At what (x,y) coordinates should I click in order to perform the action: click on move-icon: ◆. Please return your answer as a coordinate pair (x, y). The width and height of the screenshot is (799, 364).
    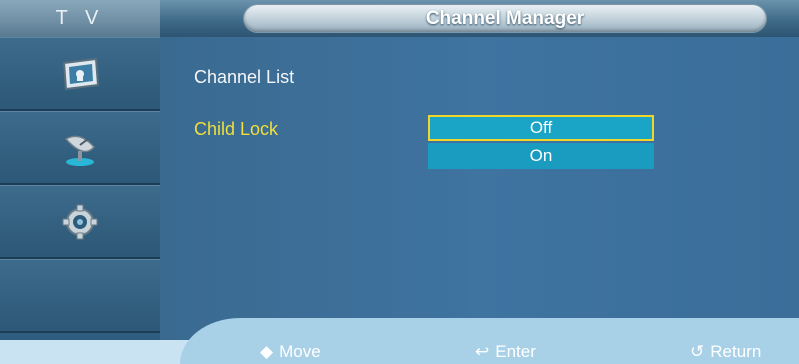
    Looking at the image, I should click on (267, 351).